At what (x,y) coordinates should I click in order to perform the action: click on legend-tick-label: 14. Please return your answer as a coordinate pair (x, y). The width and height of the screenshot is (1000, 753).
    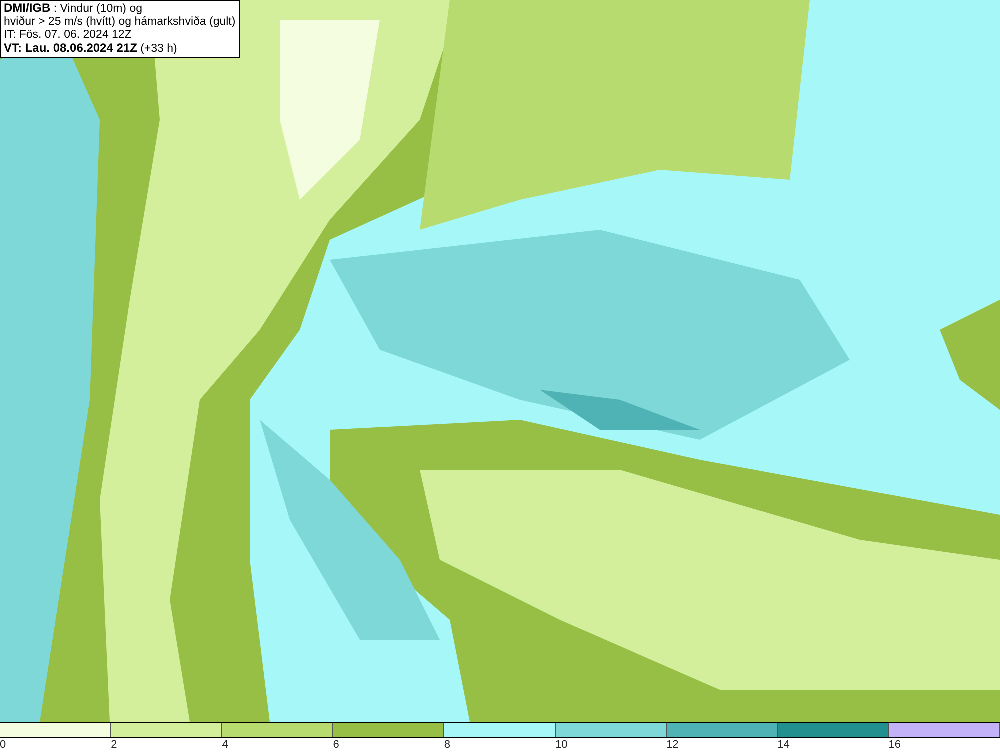
    Looking at the image, I should click on (784, 745).